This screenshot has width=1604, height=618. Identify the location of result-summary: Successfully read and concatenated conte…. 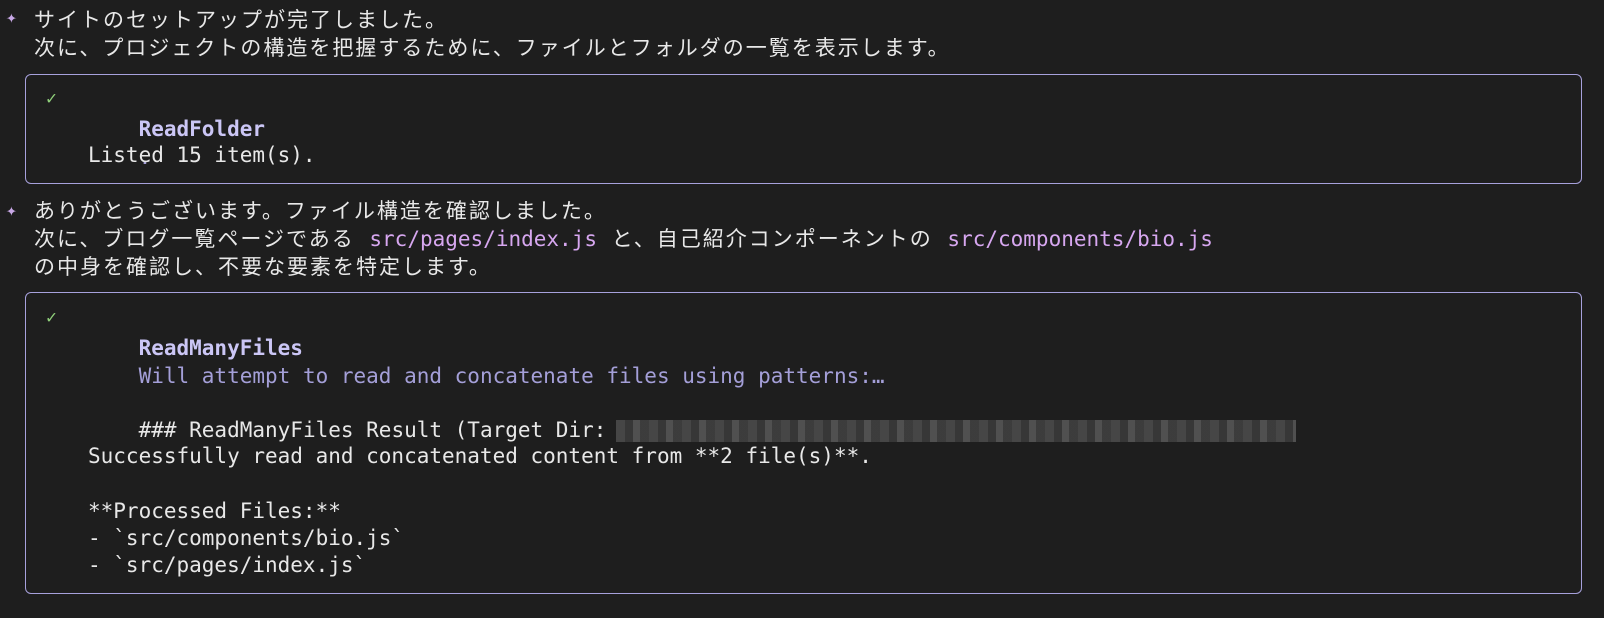
(480, 456).